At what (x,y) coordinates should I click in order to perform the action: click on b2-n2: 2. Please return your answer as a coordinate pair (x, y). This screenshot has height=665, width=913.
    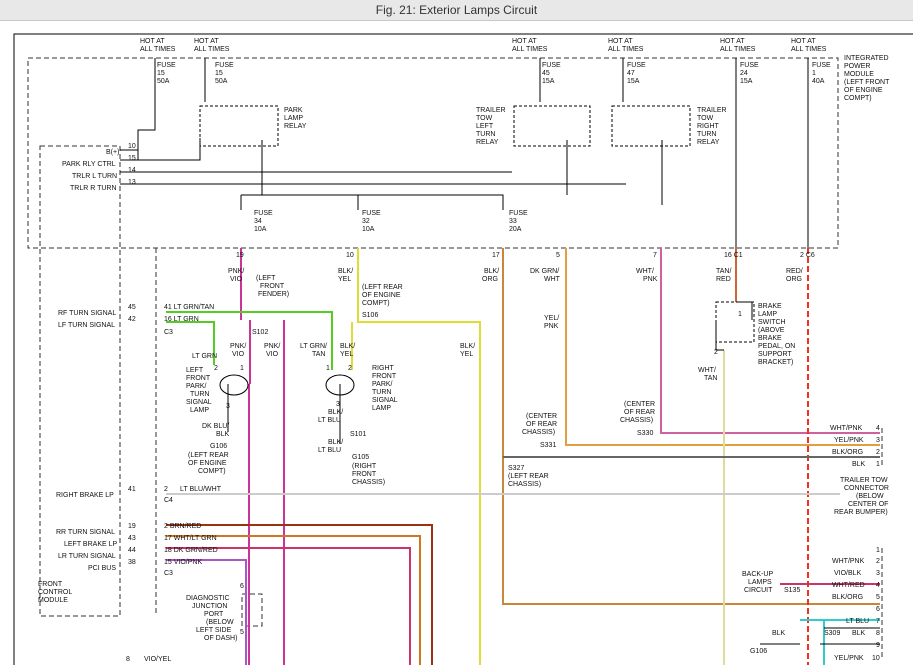
    Looking at the image, I should click on (878, 561).